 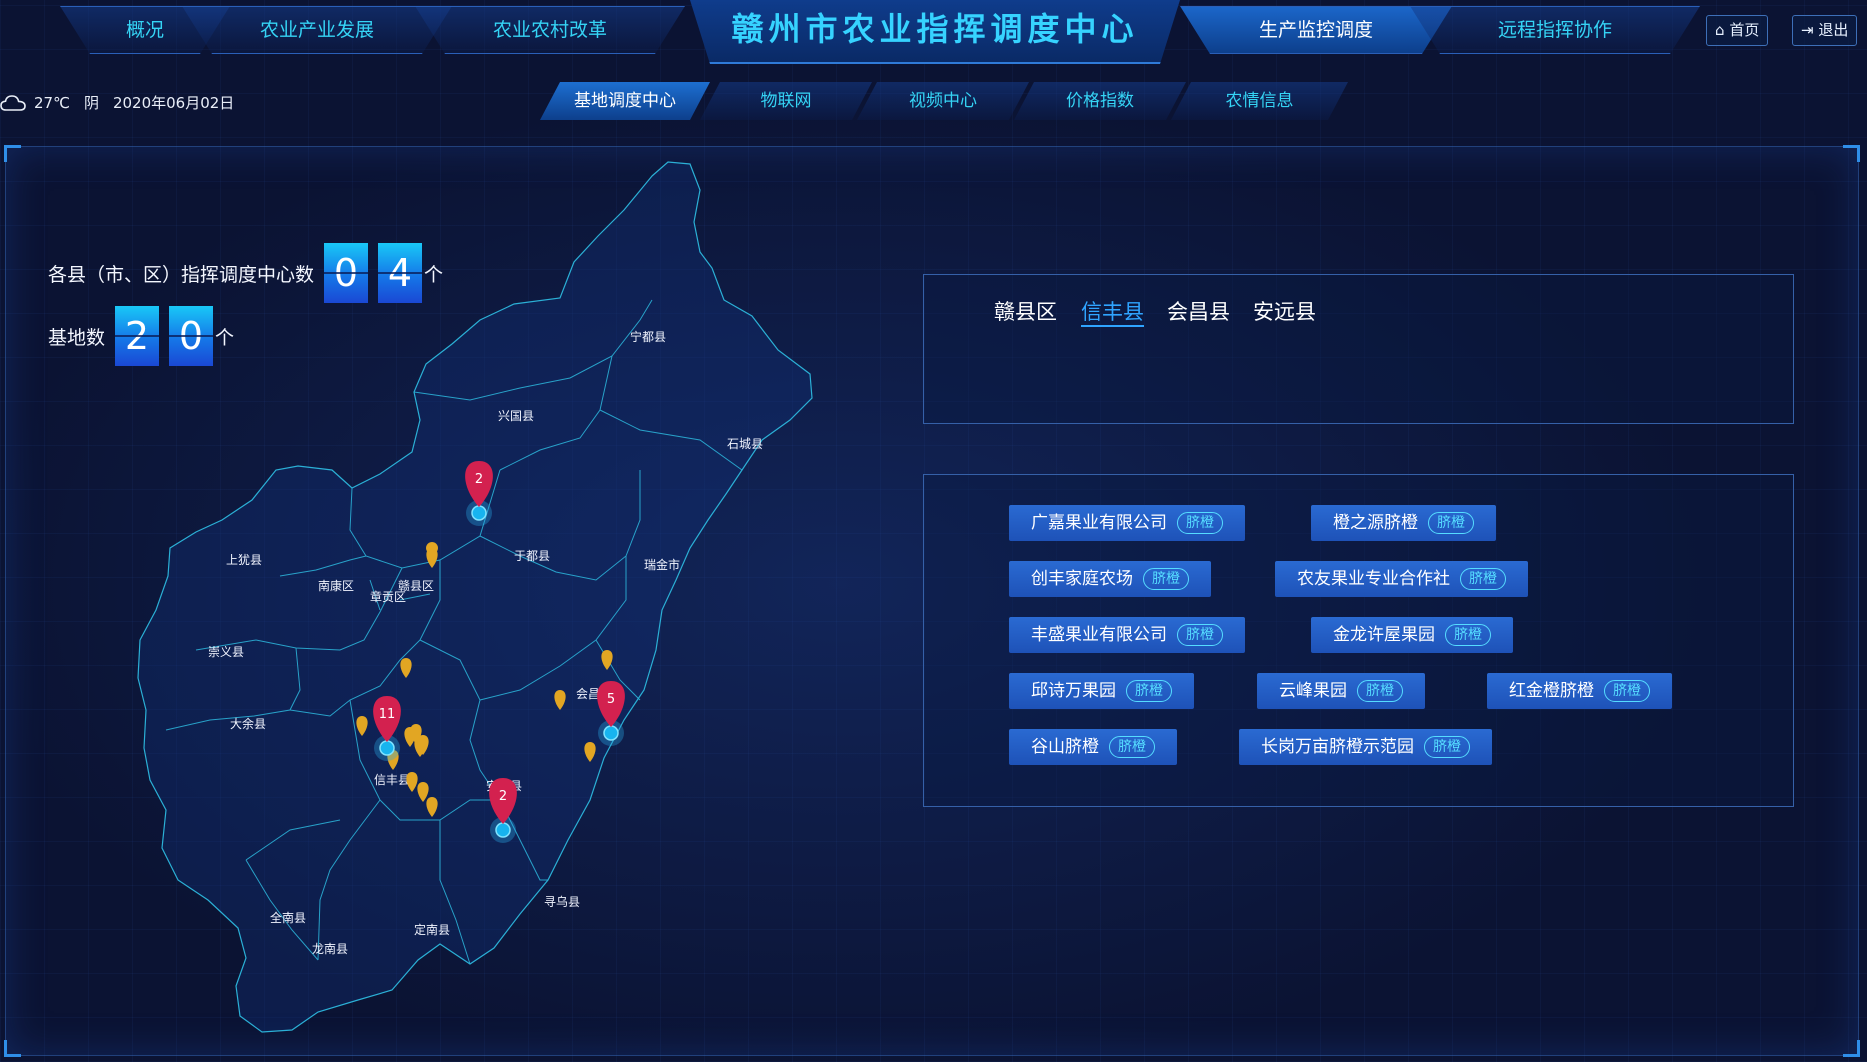 I want to click on base-item-name: 长岗万亩脐橙示范园, so click(x=1337, y=747).